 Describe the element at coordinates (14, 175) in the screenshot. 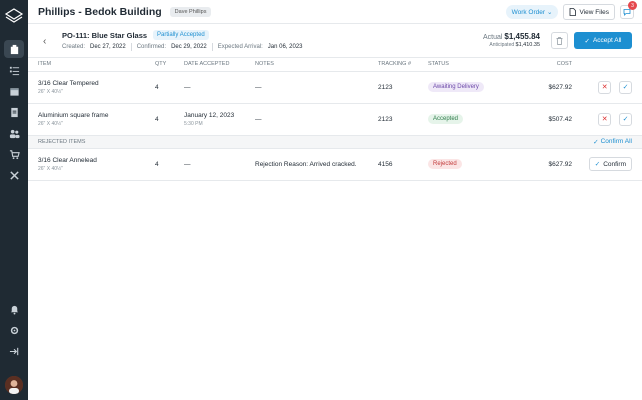

I see `tools-icon` at that location.